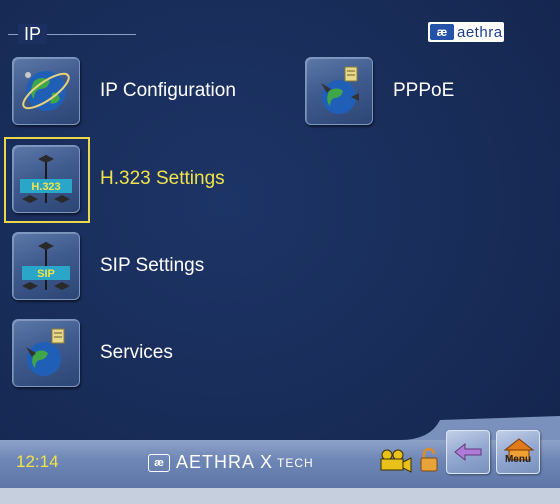 This screenshot has height=504, width=560. Describe the element at coordinates (46, 266) in the screenshot. I see `sip-network-icon: SIP` at that location.